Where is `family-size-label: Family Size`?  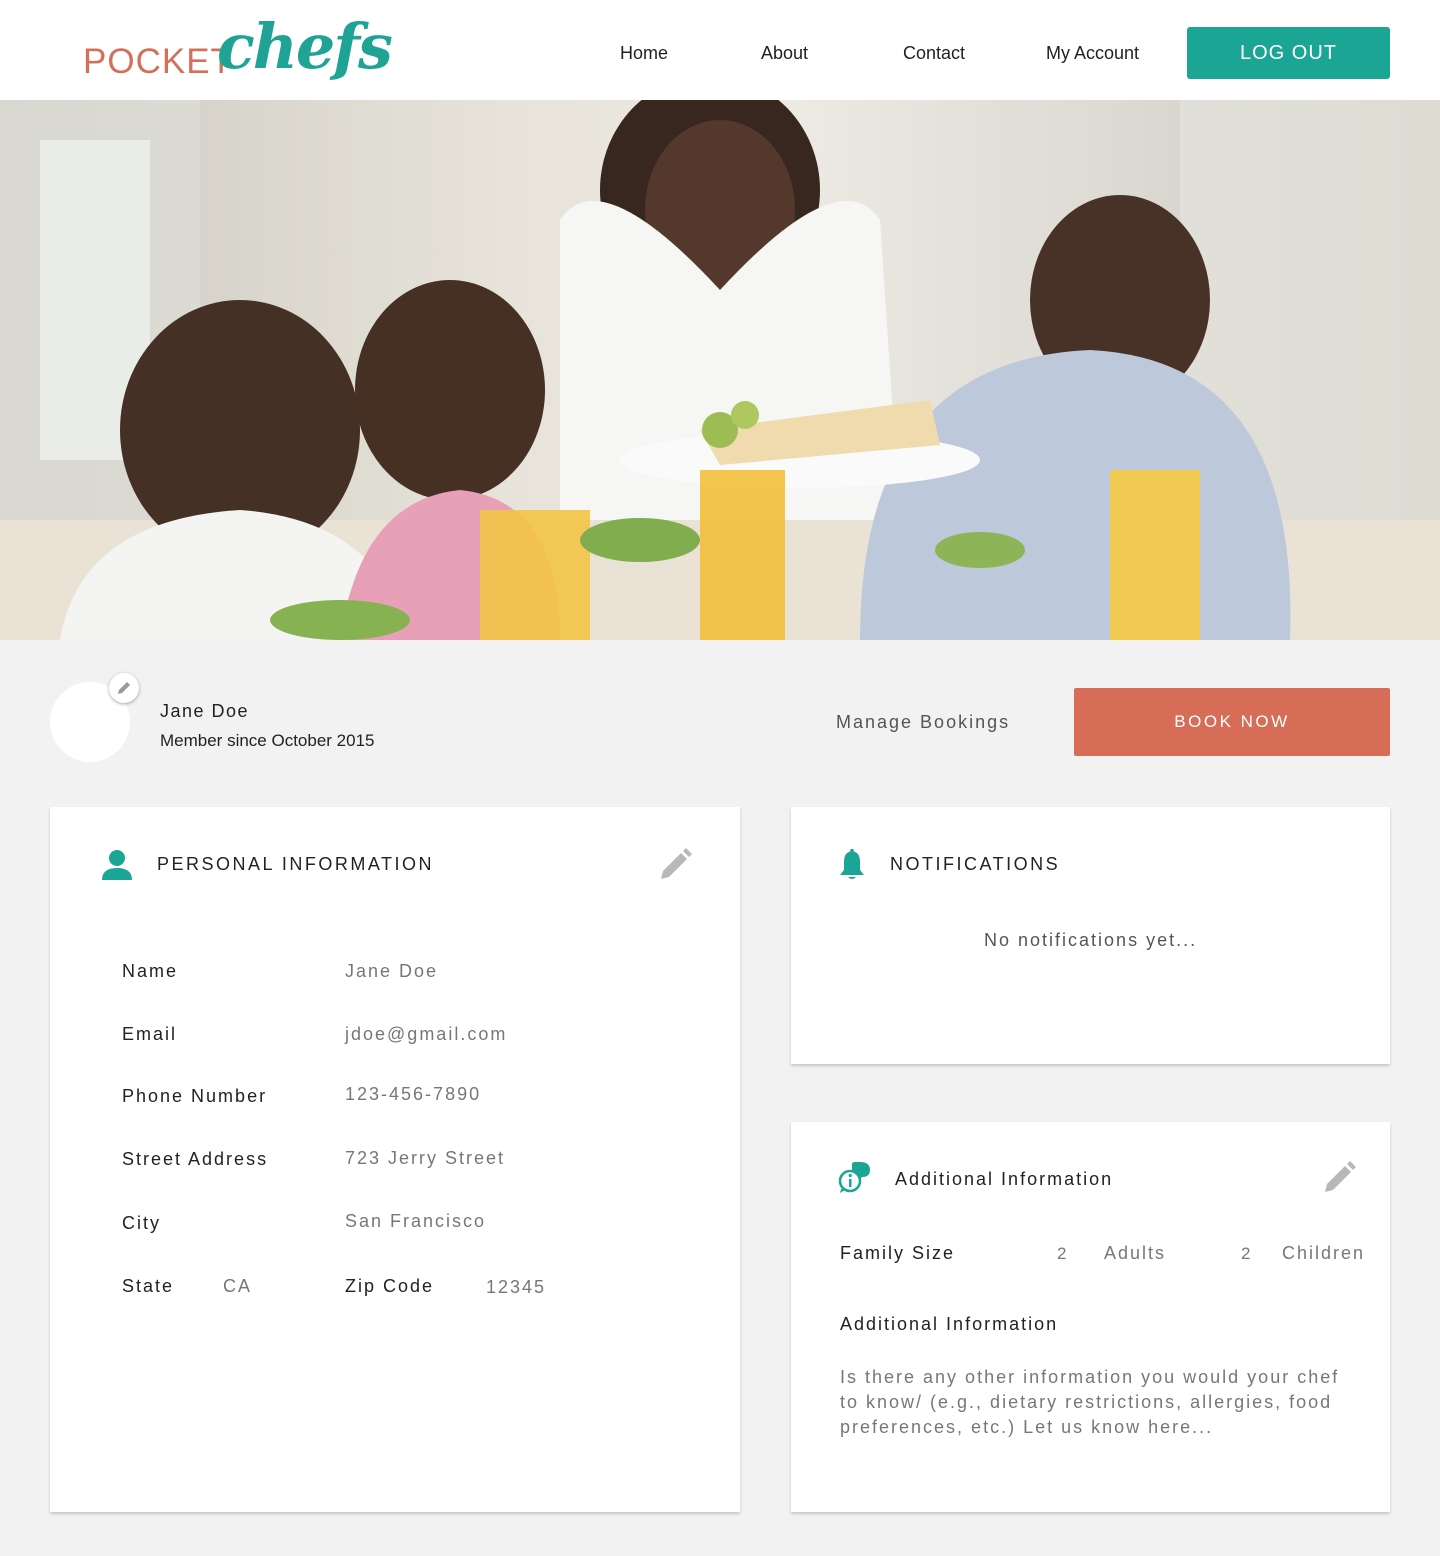 family-size-label: Family Size is located at coordinates (898, 1253).